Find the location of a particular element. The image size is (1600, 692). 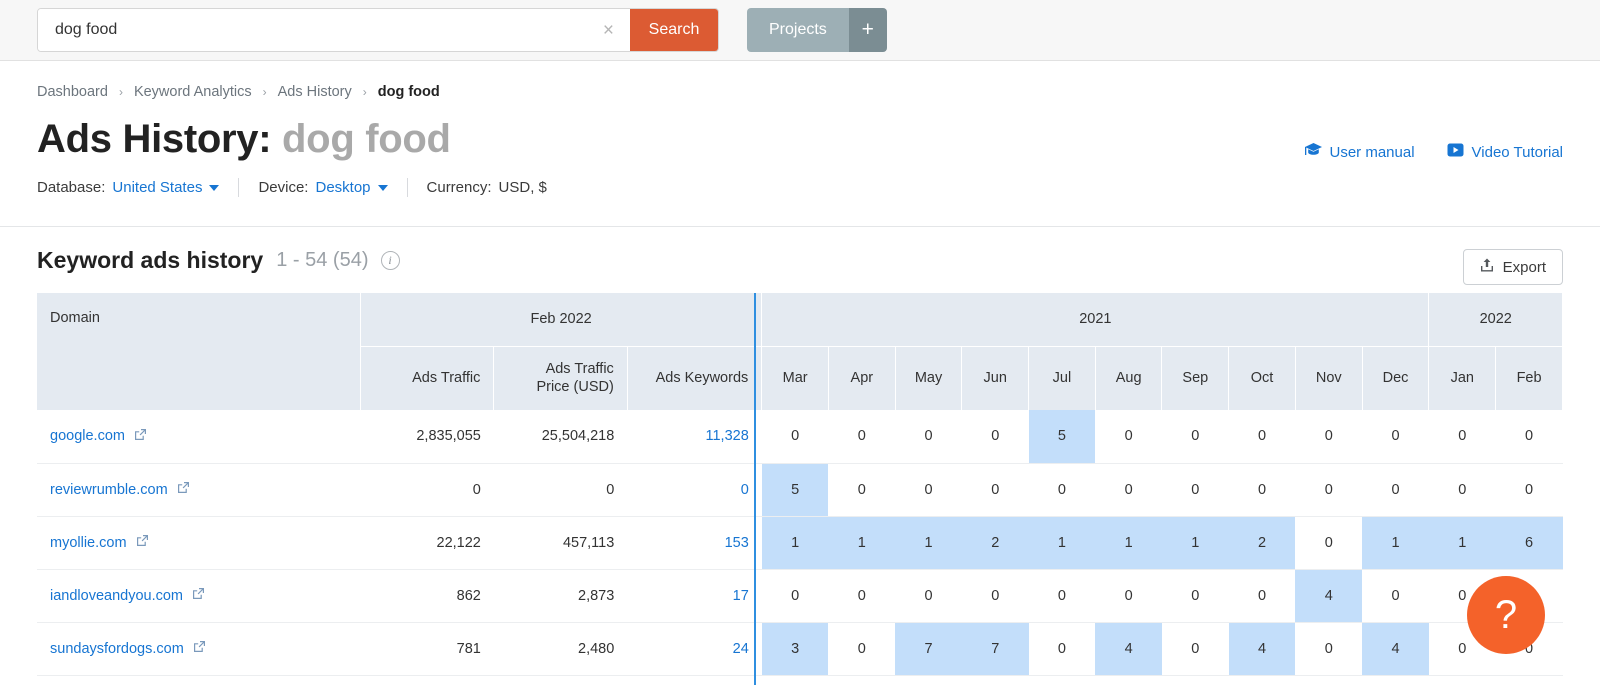

domain-link: myollie.com is located at coordinates (99, 542).